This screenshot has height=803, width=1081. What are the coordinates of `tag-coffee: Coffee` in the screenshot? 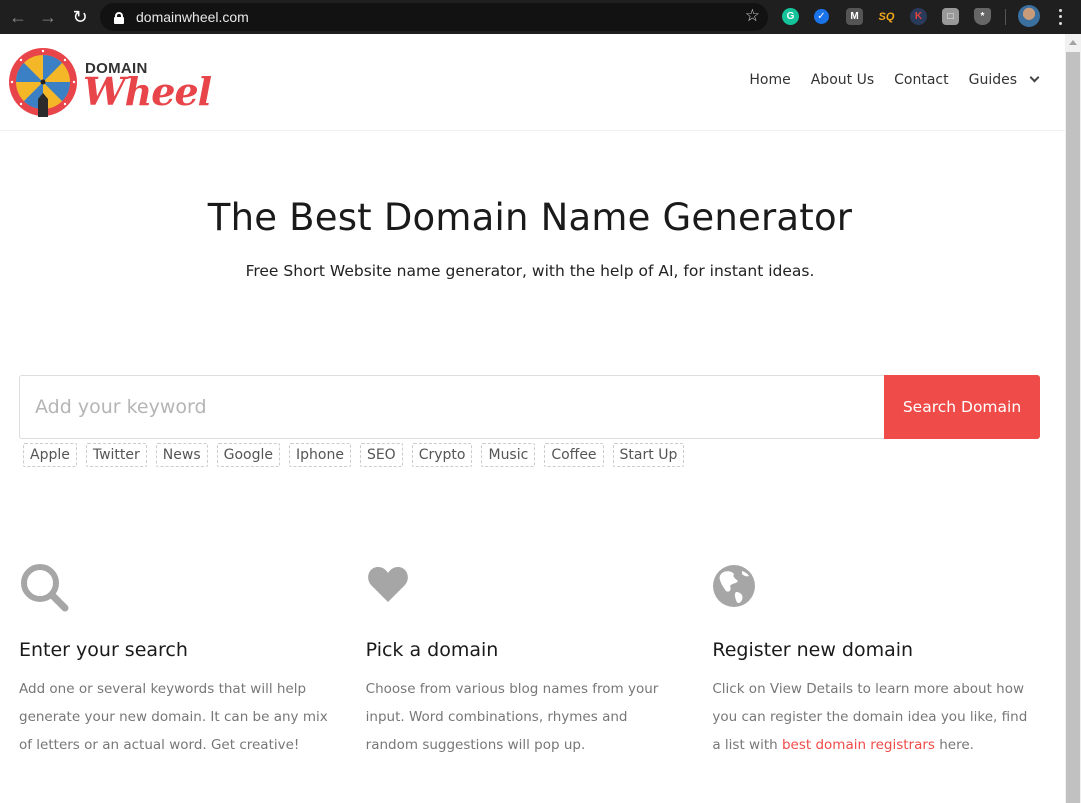 It's located at (574, 455).